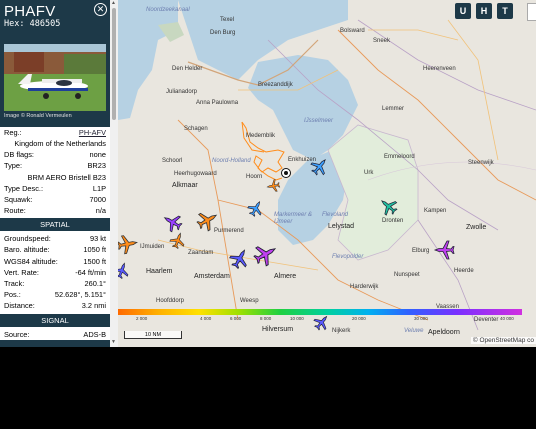 The height and width of the screenshot is (429, 536). What do you see at coordinates (201, 253) in the screenshot?
I see `label-zaandam: Zaandam` at bounding box center [201, 253].